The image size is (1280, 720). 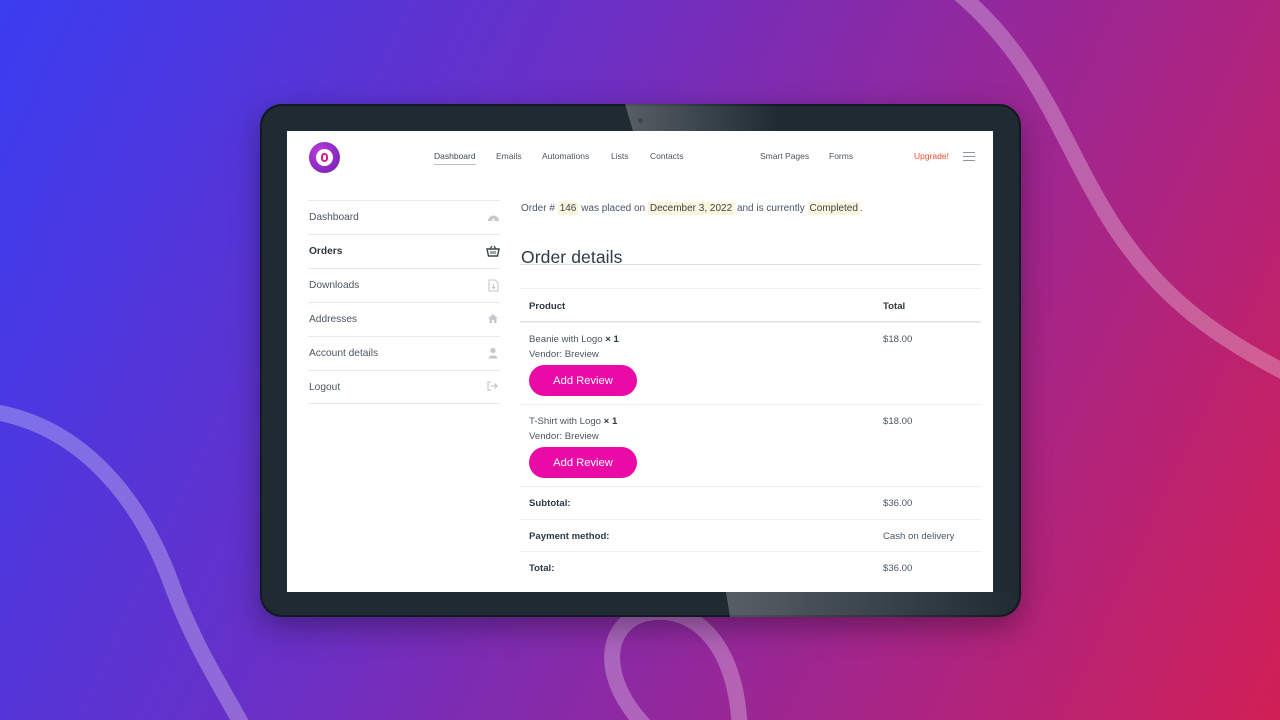 I want to click on brand-logo, so click(x=324, y=157).